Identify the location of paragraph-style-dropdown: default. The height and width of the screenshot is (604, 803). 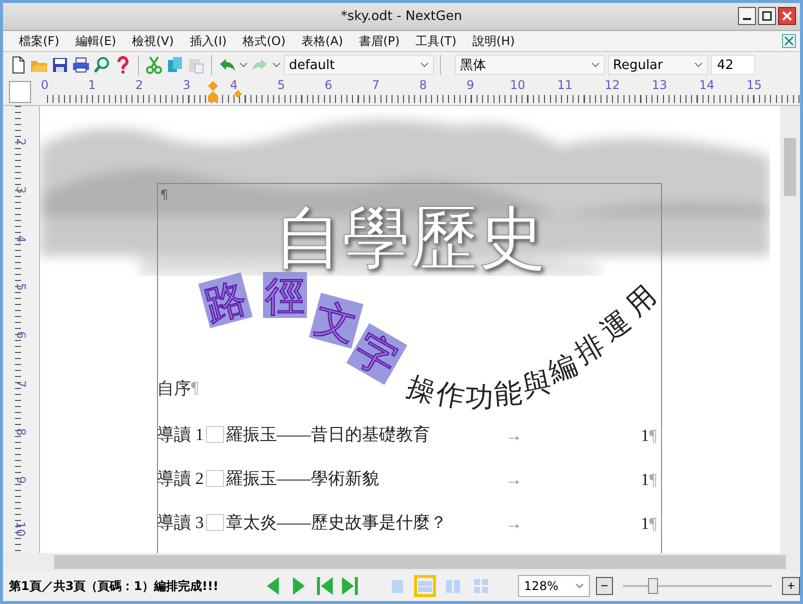
(359, 65).